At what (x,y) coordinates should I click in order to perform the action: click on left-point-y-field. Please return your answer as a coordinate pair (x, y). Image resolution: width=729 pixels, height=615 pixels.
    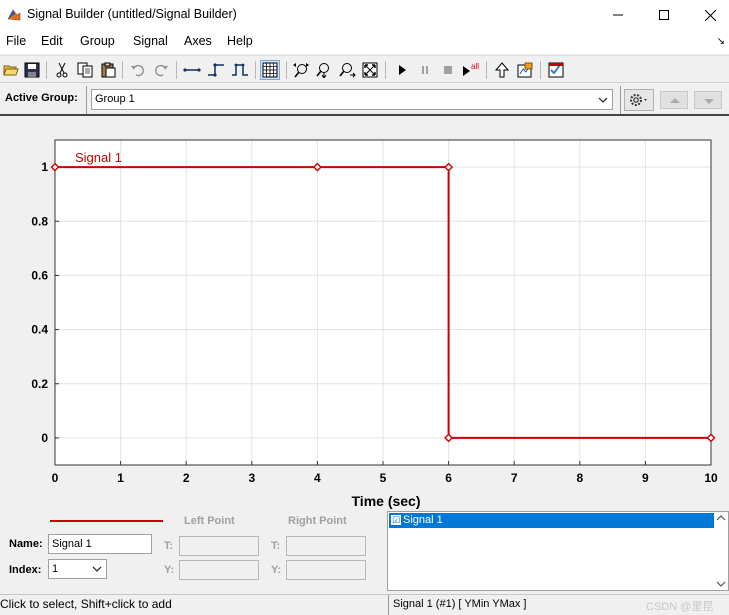
    Looking at the image, I should click on (219, 570).